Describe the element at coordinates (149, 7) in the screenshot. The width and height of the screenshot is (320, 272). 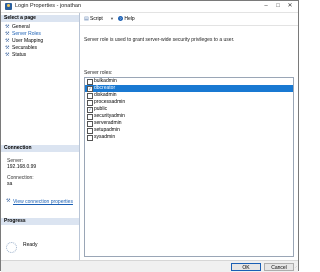
I see `title-bar: Login Properties - jonathan – □ ✕` at that location.